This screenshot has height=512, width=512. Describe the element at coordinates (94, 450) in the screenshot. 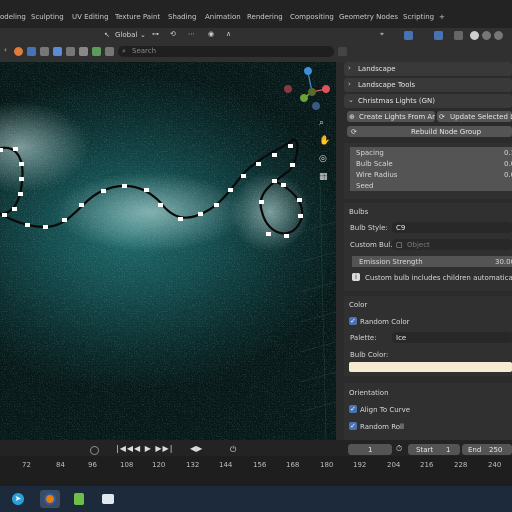

I see `record-icon` at that location.